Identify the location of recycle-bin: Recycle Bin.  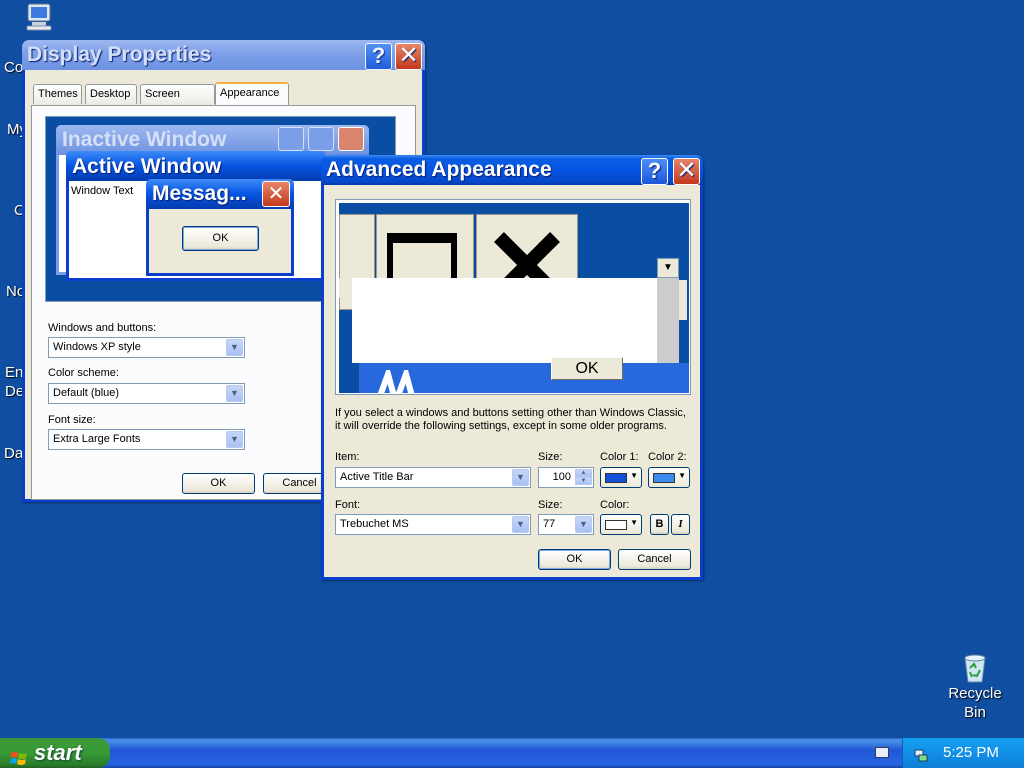
(975, 686).